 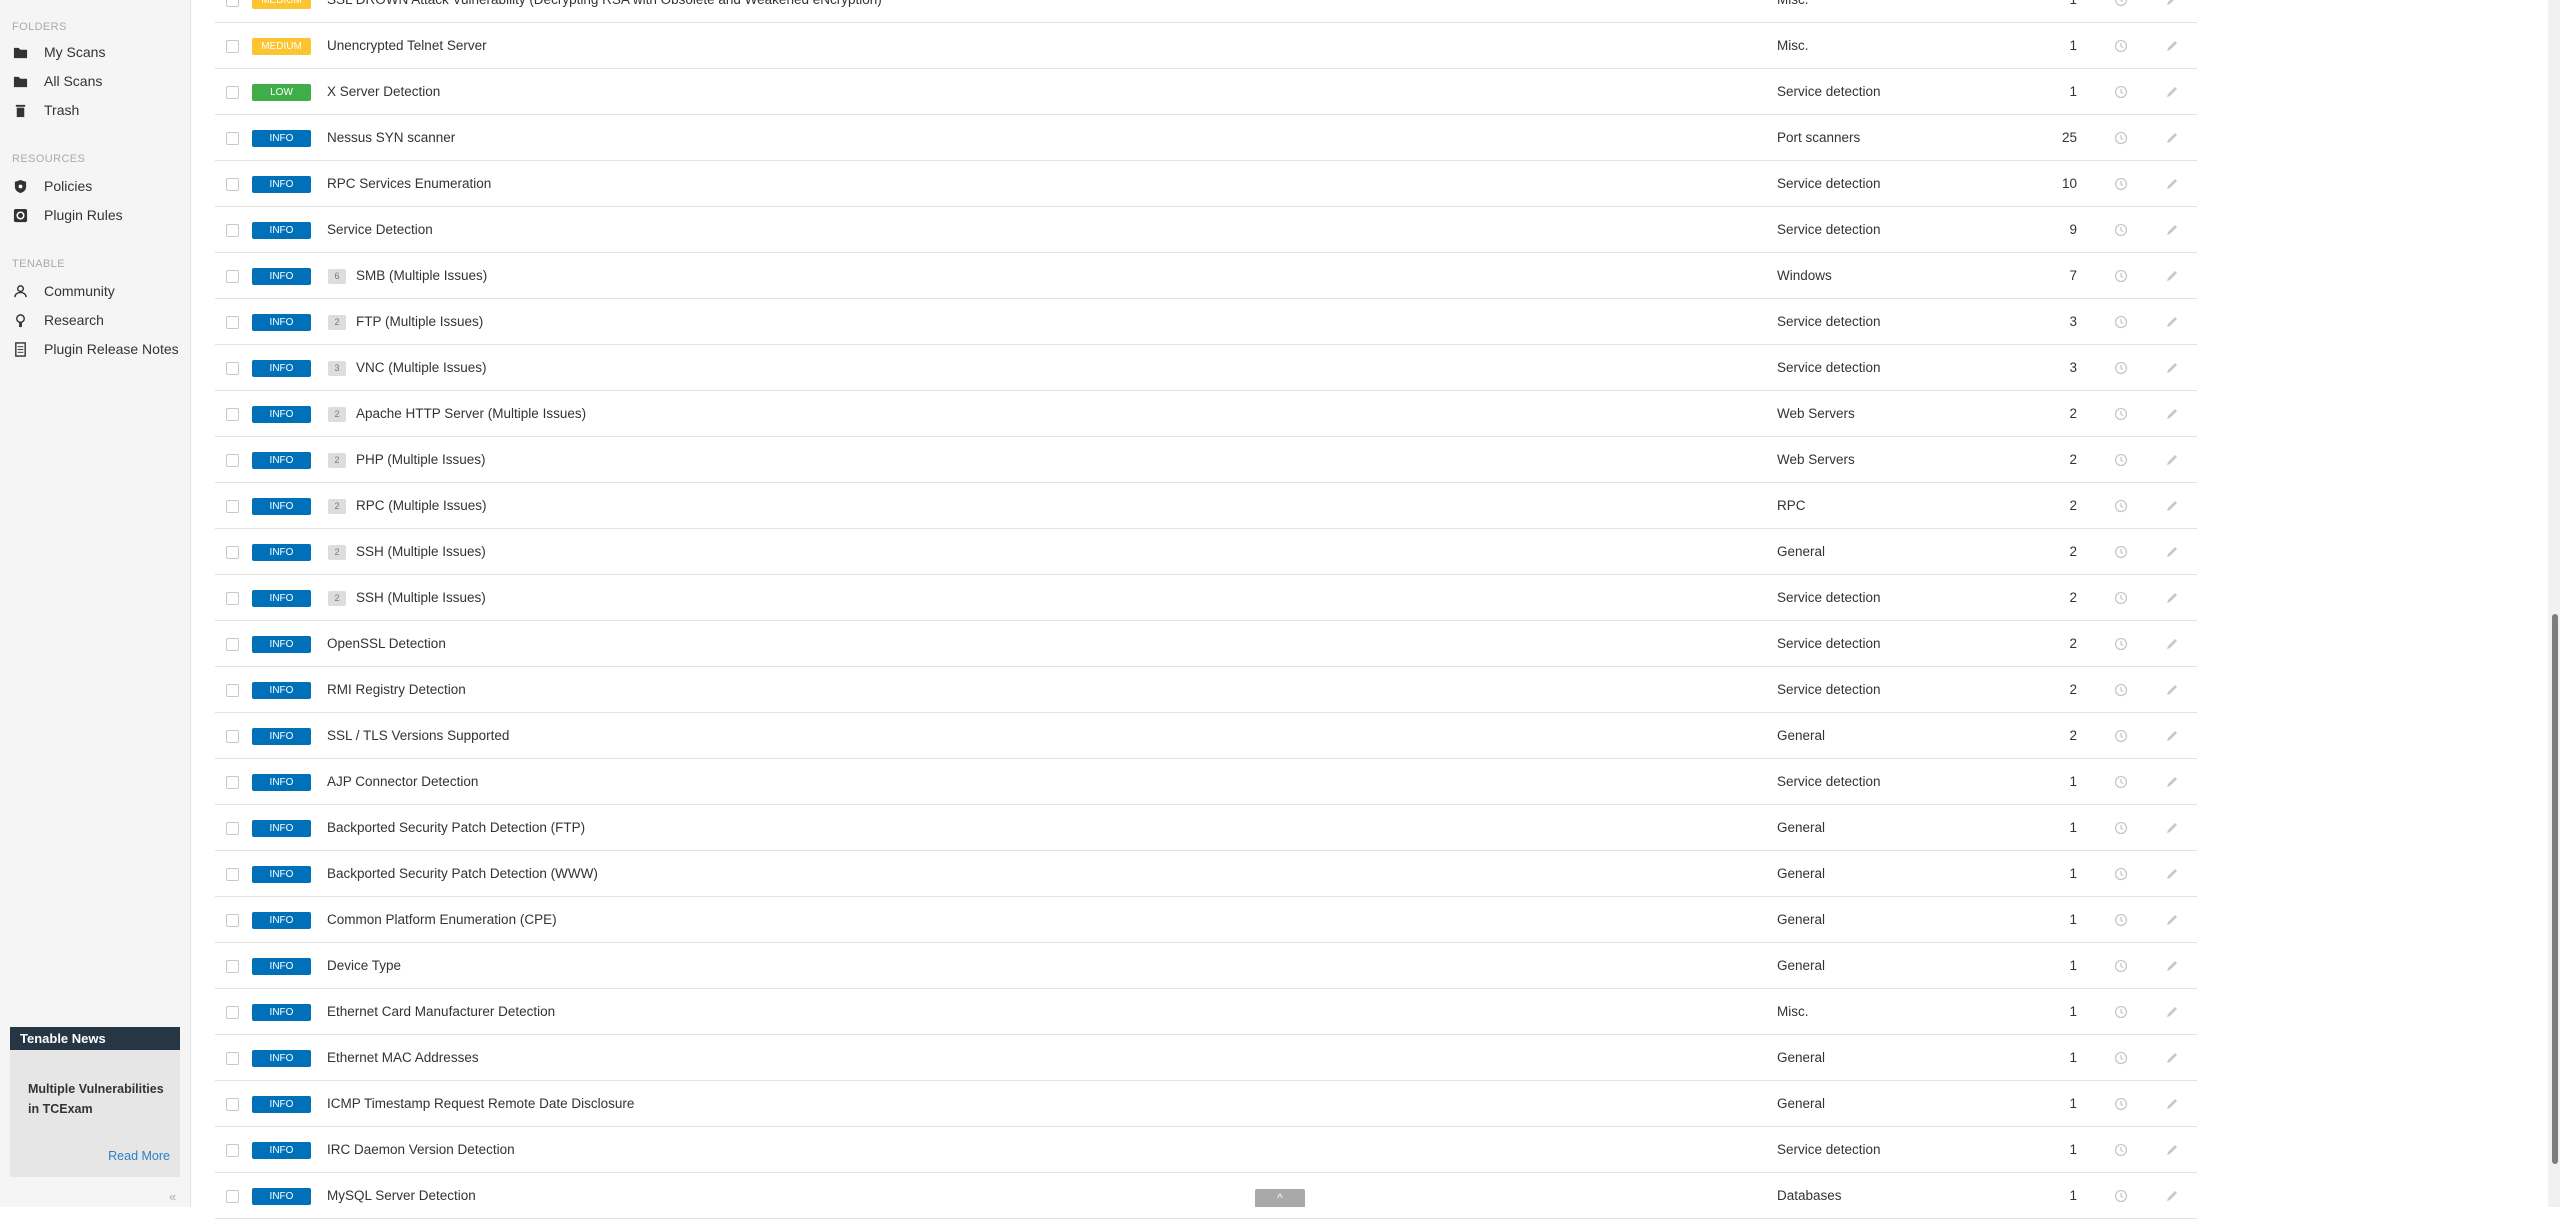 What do you see at coordinates (1206, 1196) in the screenshot?
I see `table-row: INFO MySQL Server Detection Databases 1` at bounding box center [1206, 1196].